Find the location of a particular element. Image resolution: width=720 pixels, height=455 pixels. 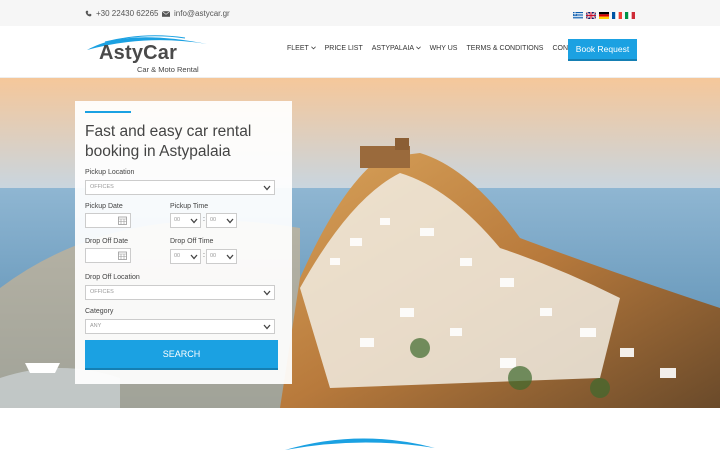

phone-contact: +30 22430 62265 is located at coordinates (122, 13).